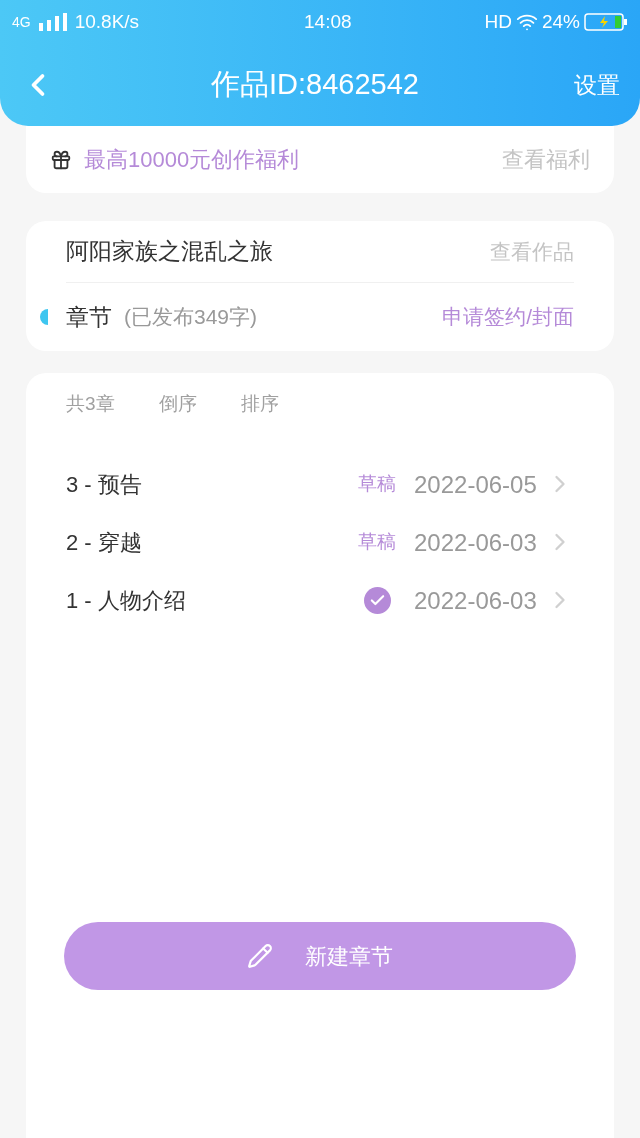  I want to click on section-marker-icon, so click(44, 317).